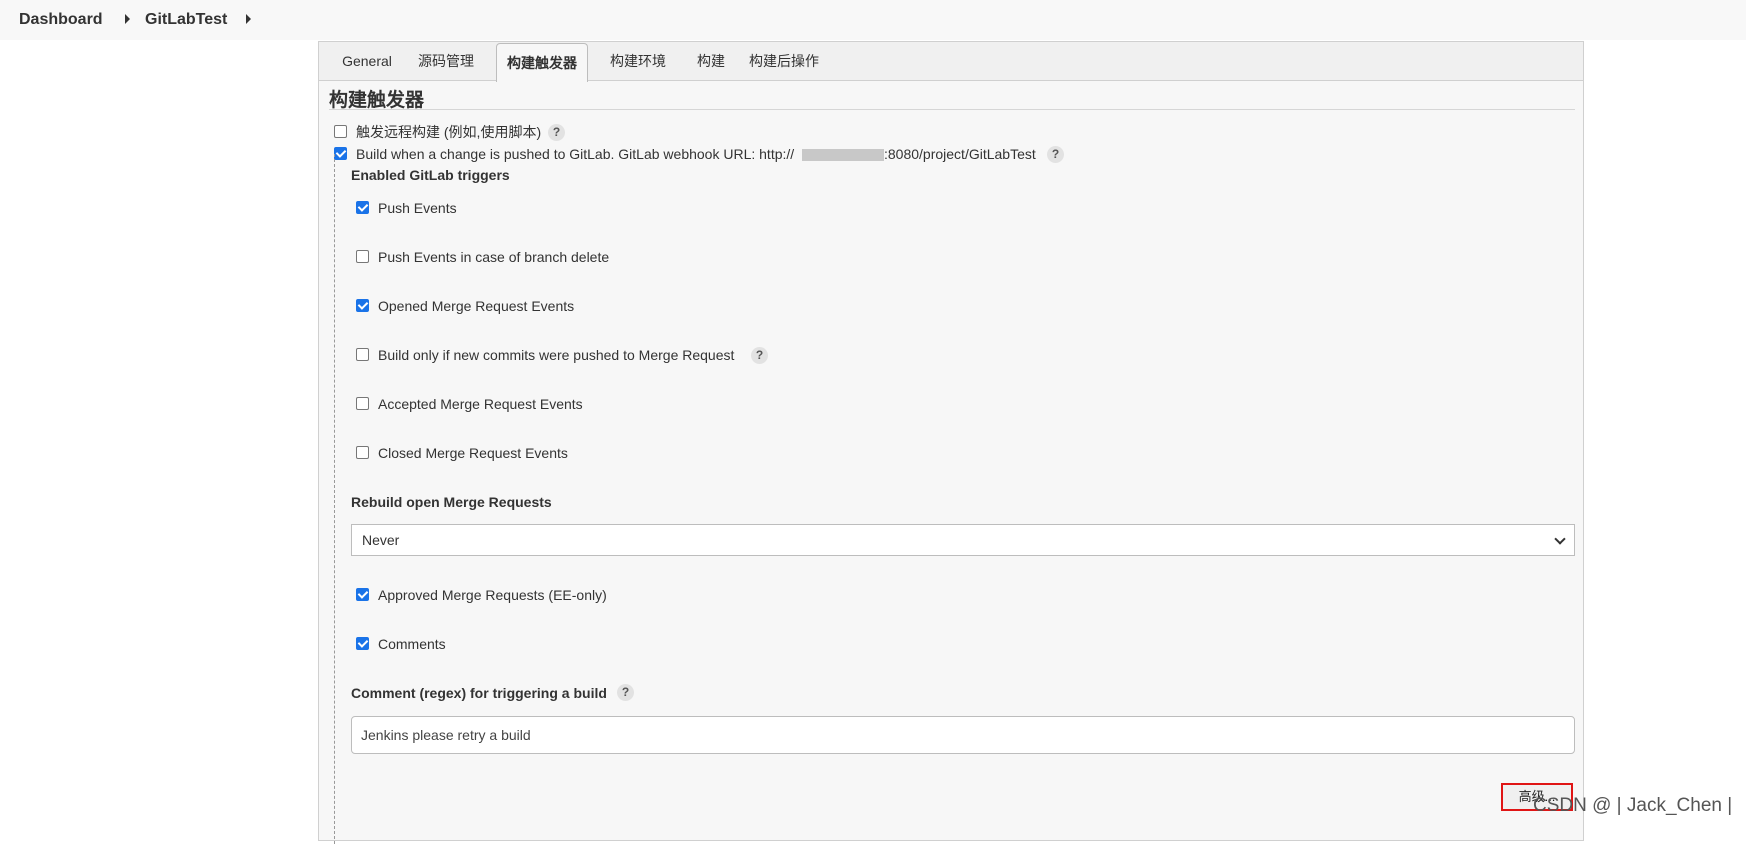  I want to click on push-events-branch-delete-checkbox, so click(362, 256).